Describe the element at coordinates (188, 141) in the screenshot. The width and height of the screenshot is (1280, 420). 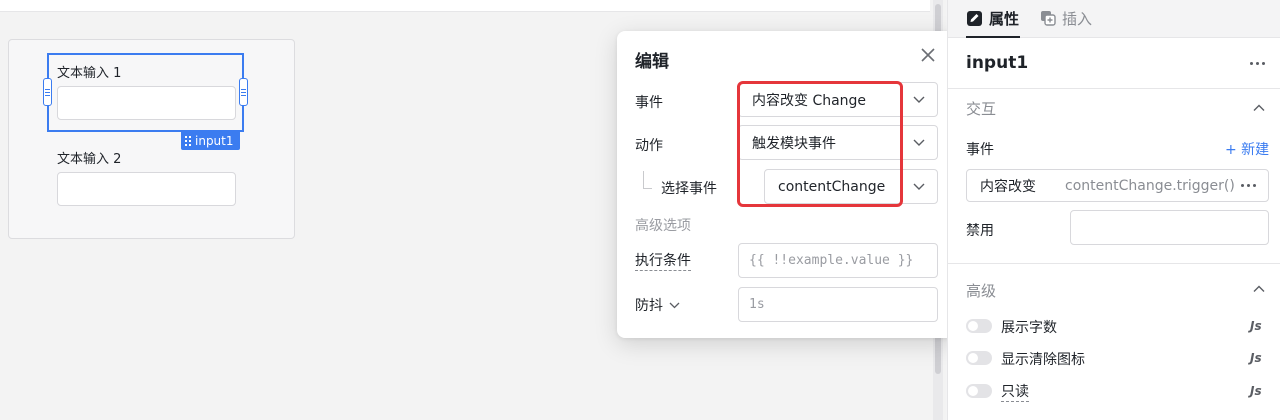
I see `drag-grip-icon` at that location.